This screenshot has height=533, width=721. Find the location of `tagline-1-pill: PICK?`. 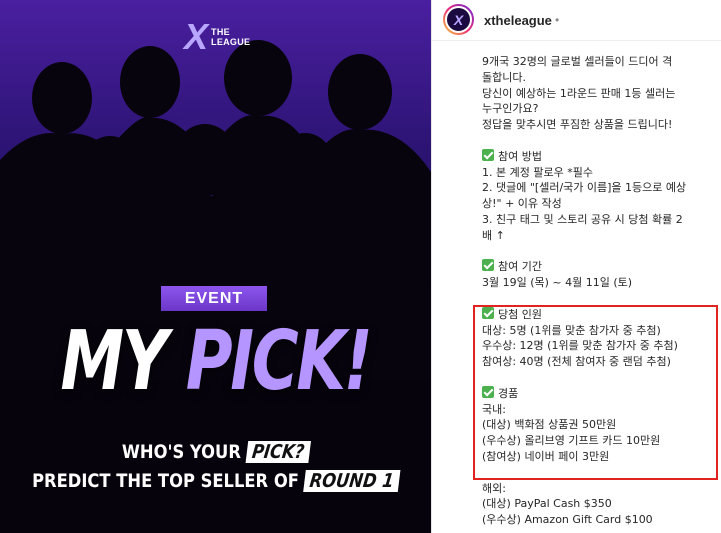

tagline-1-pill: PICK? is located at coordinates (278, 452).